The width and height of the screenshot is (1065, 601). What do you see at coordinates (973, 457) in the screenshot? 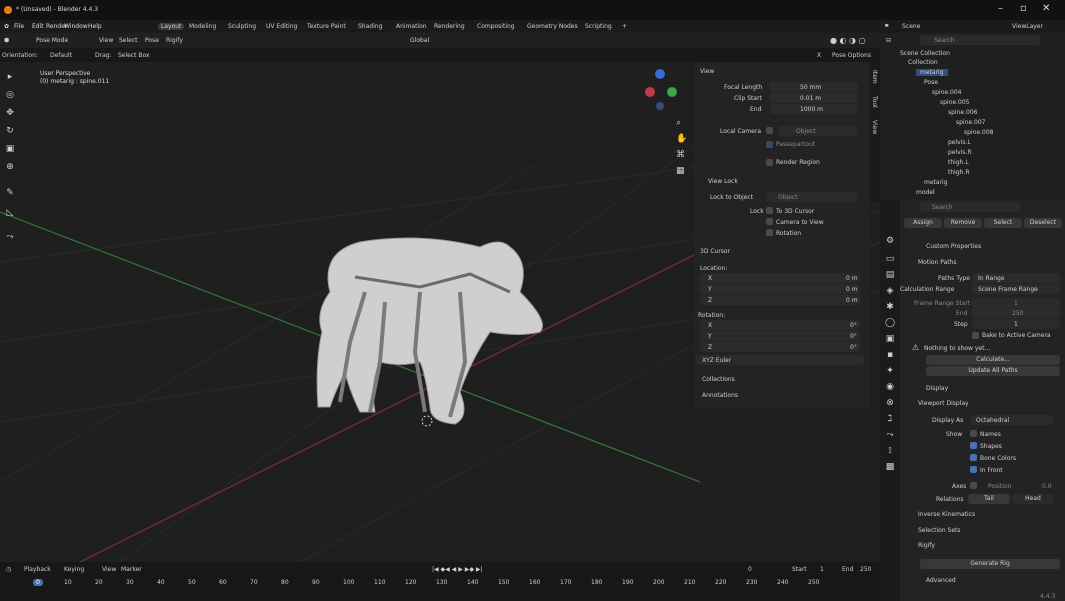
I see `bone-colors-checkbox` at bounding box center [973, 457].